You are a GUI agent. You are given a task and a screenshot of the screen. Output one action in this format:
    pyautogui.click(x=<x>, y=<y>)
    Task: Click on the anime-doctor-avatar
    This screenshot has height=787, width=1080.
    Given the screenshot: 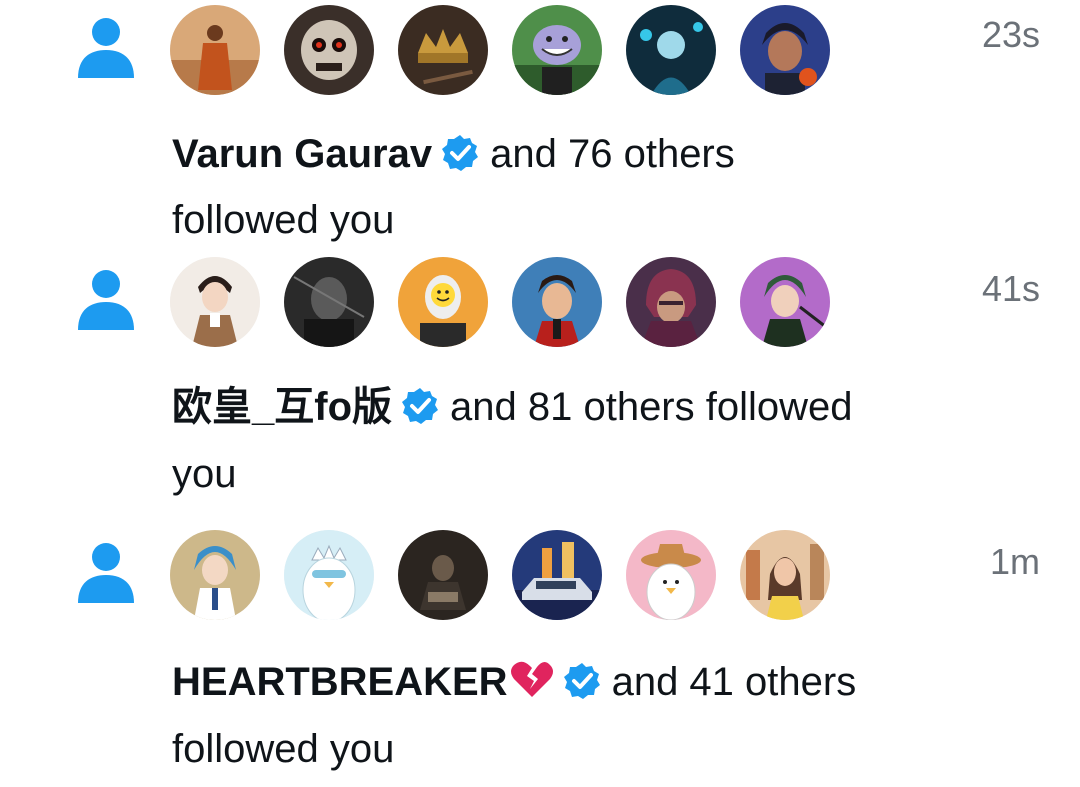 What is the action you would take?
    pyautogui.click(x=215, y=575)
    